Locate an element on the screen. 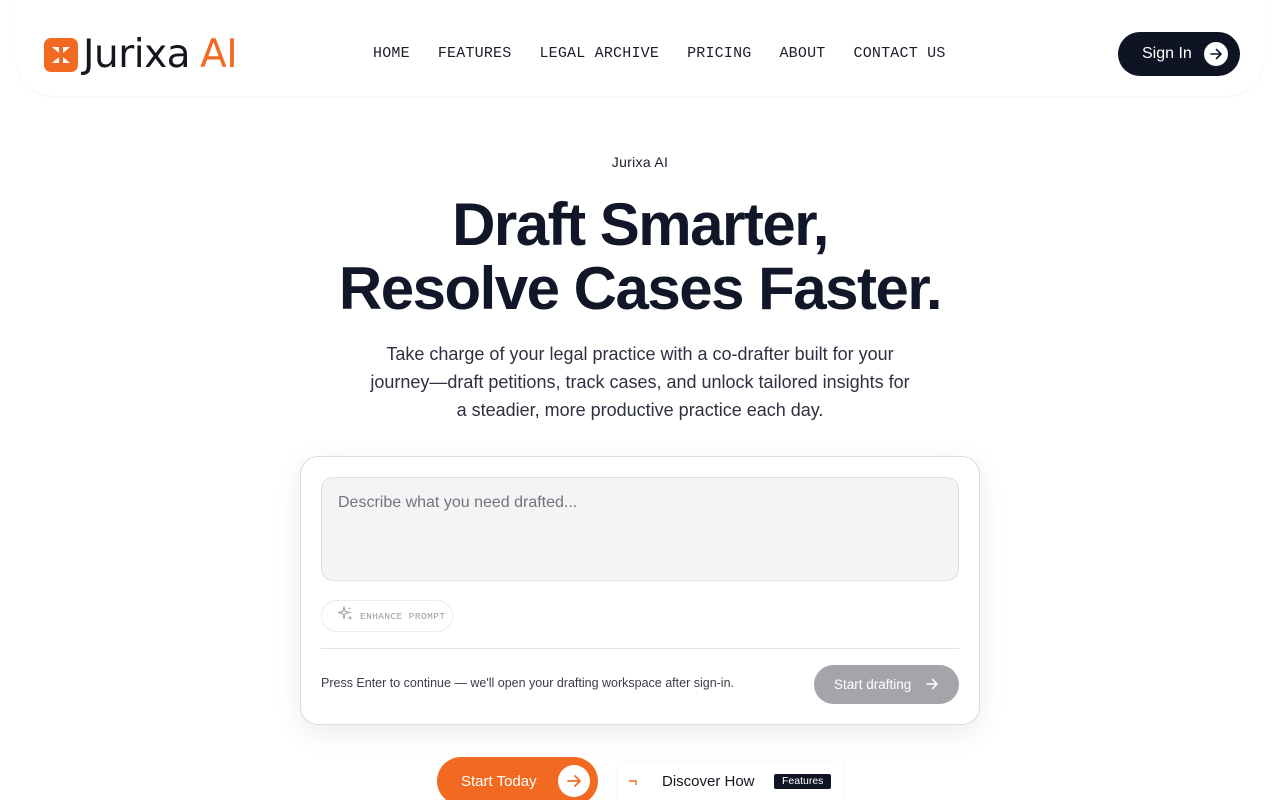  nav-item-about: ABOUT is located at coordinates (802, 54).